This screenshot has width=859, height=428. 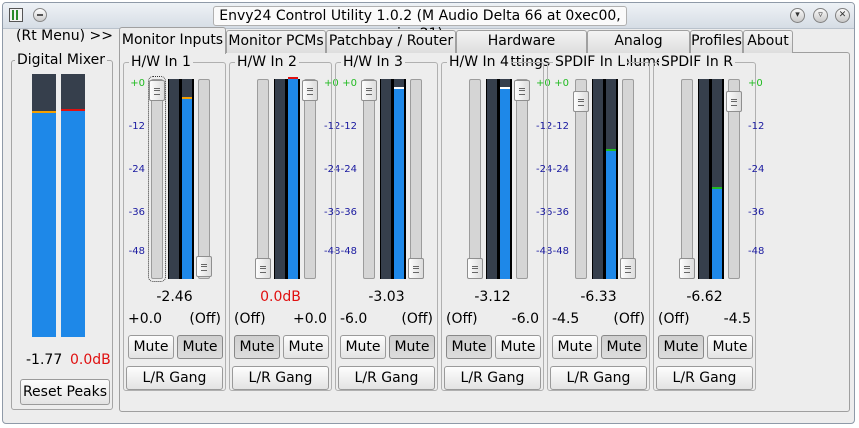 What do you see at coordinates (16, 15) in the screenshot?
I see `app-icon` at bounding box center [16, 15].